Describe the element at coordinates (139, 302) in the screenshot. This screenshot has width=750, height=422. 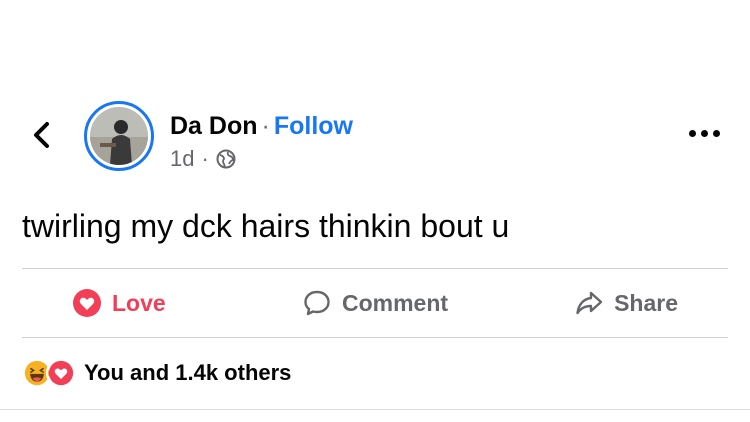
I see `love-label: Love` at that location.